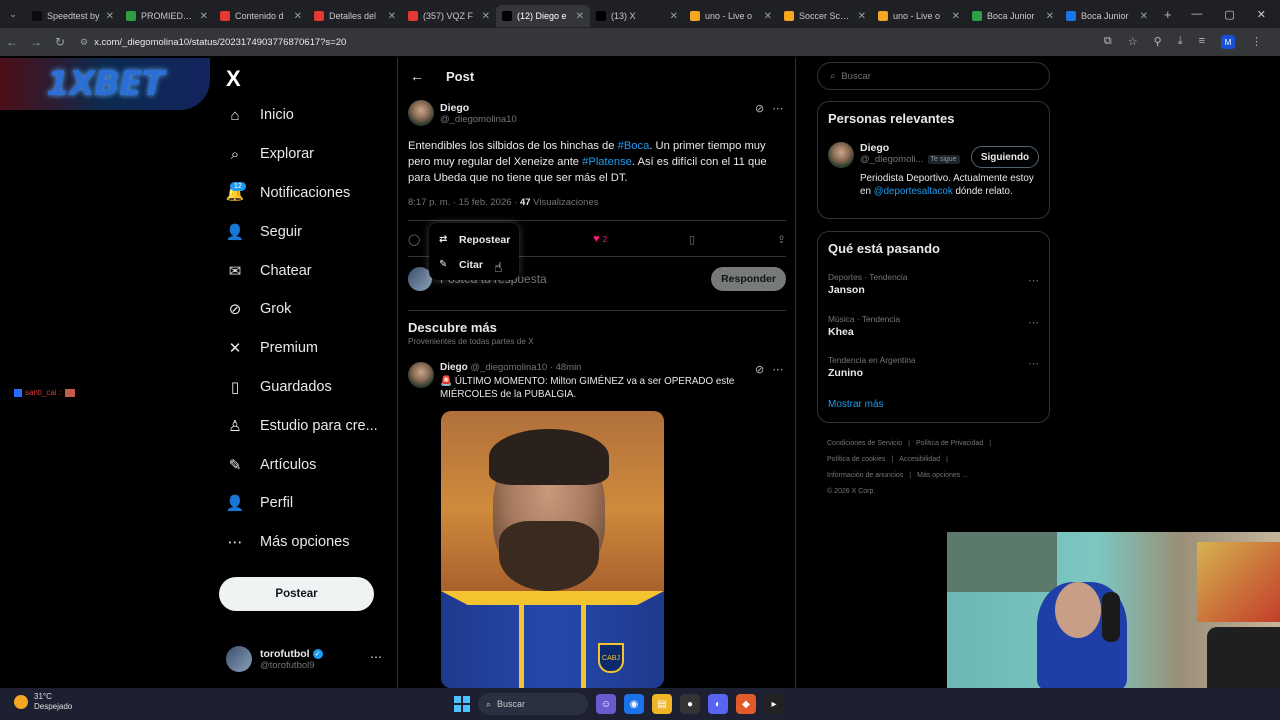 This screenshot has width=1280, height=720. Describe the element at coordinates (600, 239) in the screenshot. I see `like-button: ♥ 2` at that location.